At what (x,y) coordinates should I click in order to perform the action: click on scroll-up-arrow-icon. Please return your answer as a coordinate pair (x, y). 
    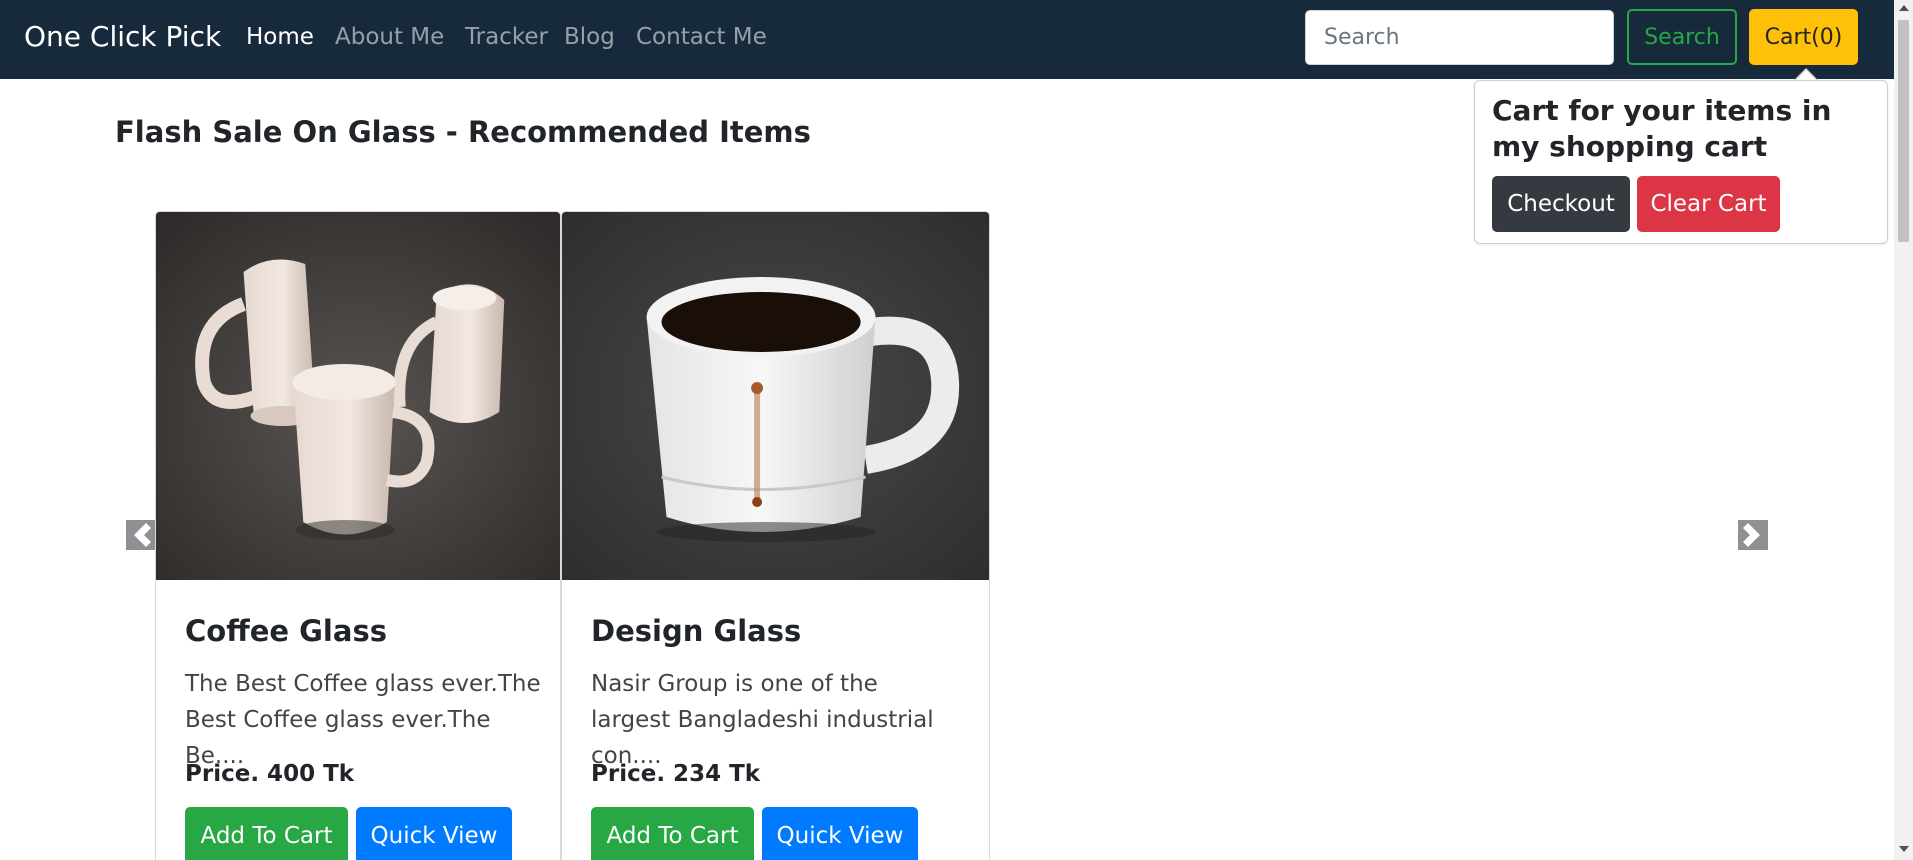
    Looking at the image, I should click on (1904, 8).